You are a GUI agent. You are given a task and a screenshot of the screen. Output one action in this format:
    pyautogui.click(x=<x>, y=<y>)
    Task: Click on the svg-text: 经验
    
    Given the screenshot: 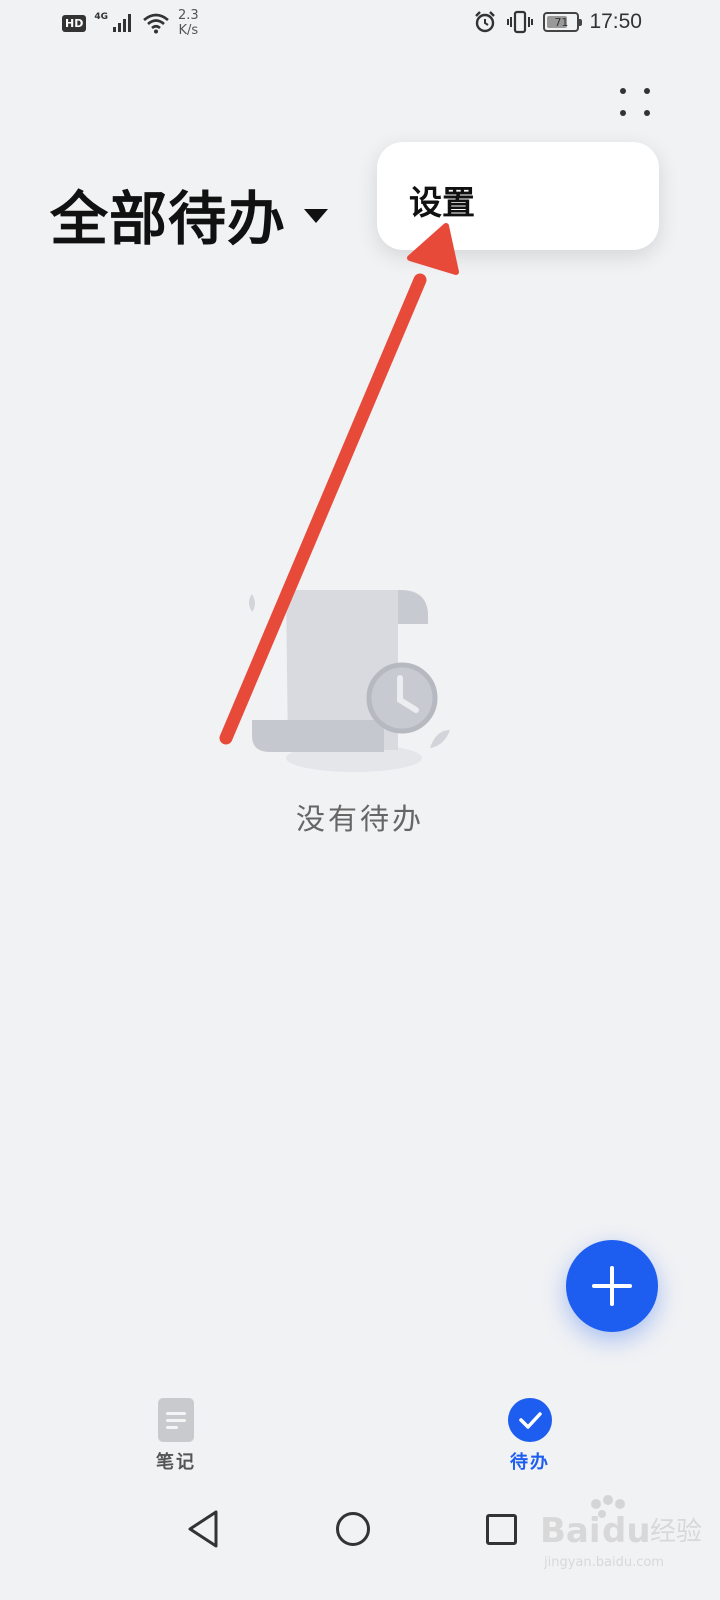 What is the action you would take?
    pyautogui.click(x=676, y=1532)
    